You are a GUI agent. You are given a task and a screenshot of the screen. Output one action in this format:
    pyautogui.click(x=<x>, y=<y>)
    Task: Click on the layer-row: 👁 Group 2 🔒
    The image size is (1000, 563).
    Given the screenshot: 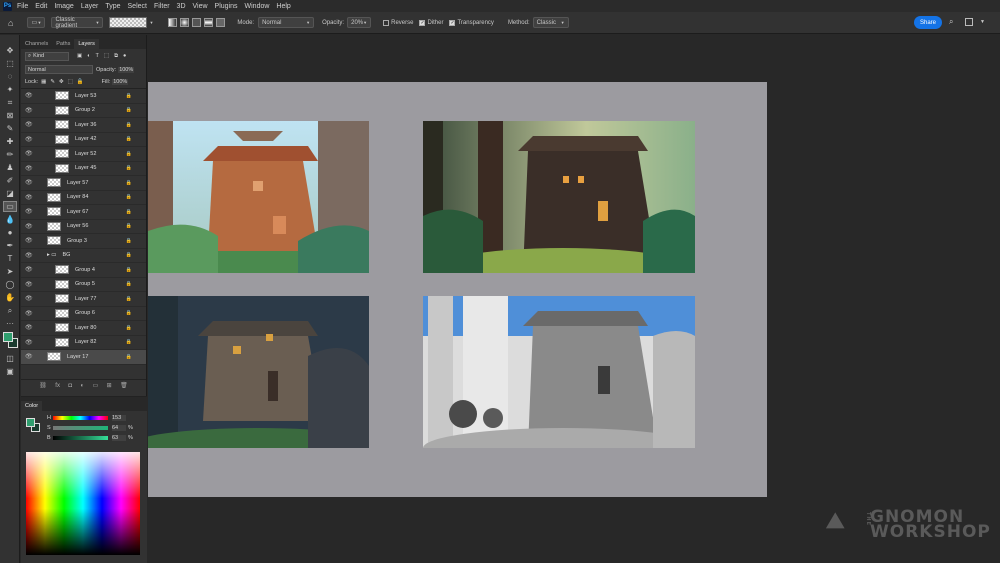 What is the action you would take?
    pyautogui.click(x=83, y=111)
    